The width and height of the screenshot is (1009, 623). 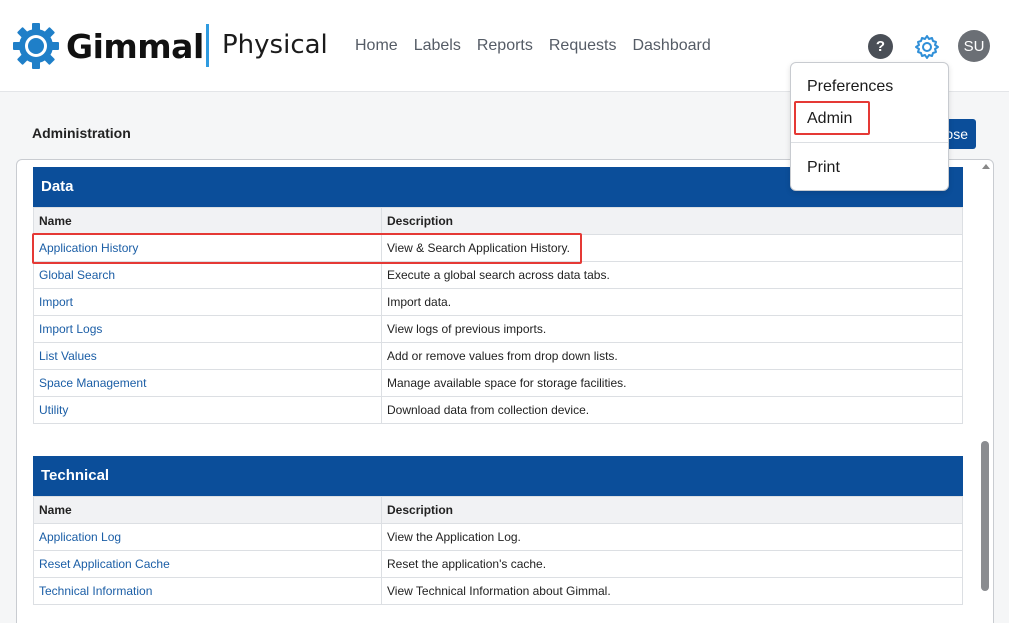 What do you see at coordinates (985, 516) in the screenshot?
I see `scrollbar-thumb` at bounding box center [985, 516].